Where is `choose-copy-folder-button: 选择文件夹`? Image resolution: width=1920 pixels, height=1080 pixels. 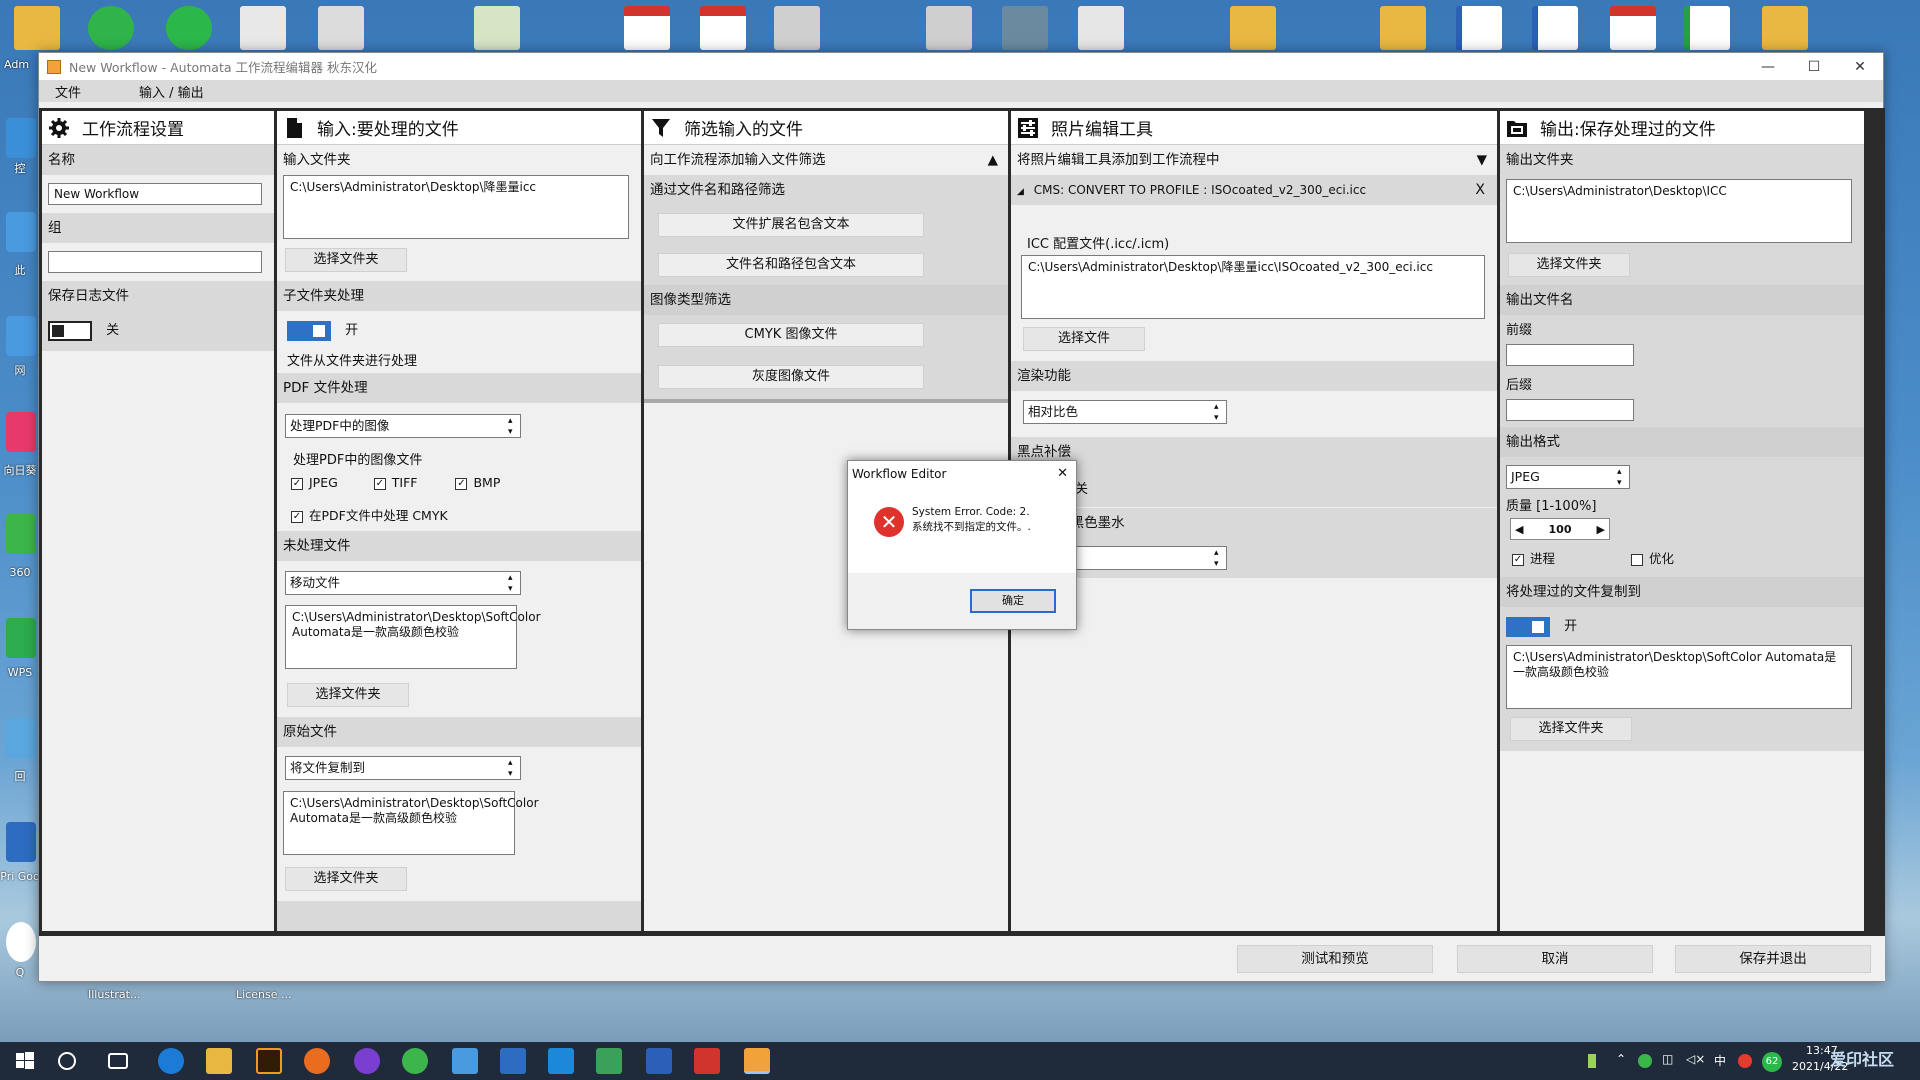
choose-copy-folder-button: 选择文件夹 is located at coordinates (1571, 729).